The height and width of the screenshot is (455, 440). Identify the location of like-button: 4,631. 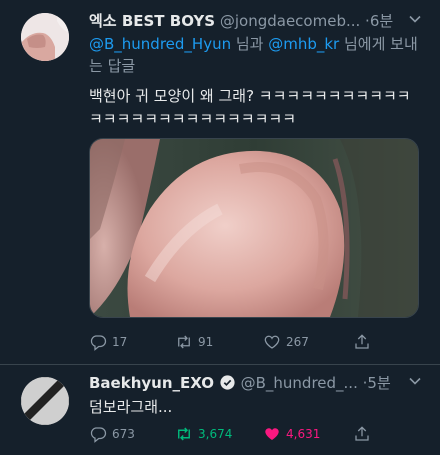
(308, 434).